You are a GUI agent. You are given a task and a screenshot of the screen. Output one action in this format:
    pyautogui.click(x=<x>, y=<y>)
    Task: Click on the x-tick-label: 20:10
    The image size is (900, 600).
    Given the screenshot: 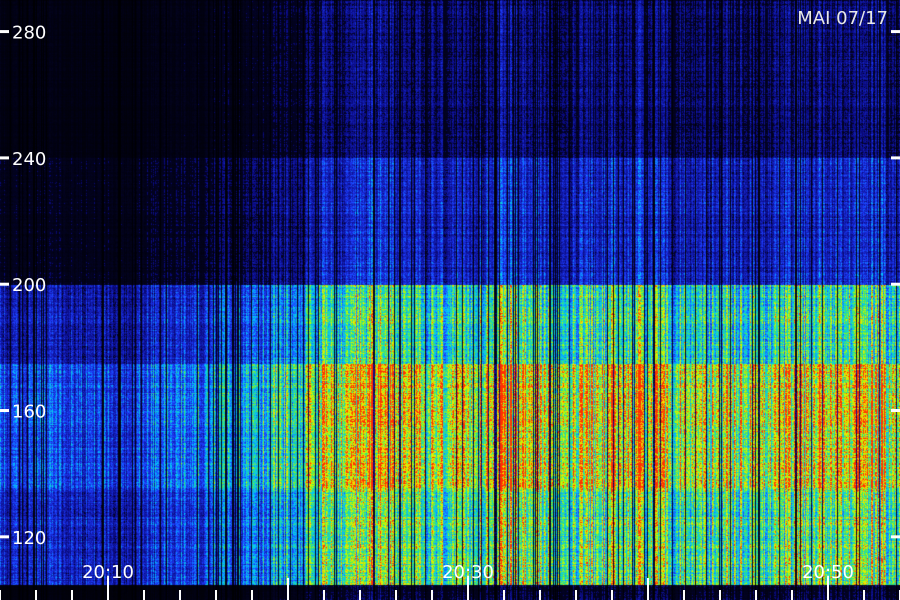 What is the action you would take?
    pyautogui.click(x=108, y=572)
    